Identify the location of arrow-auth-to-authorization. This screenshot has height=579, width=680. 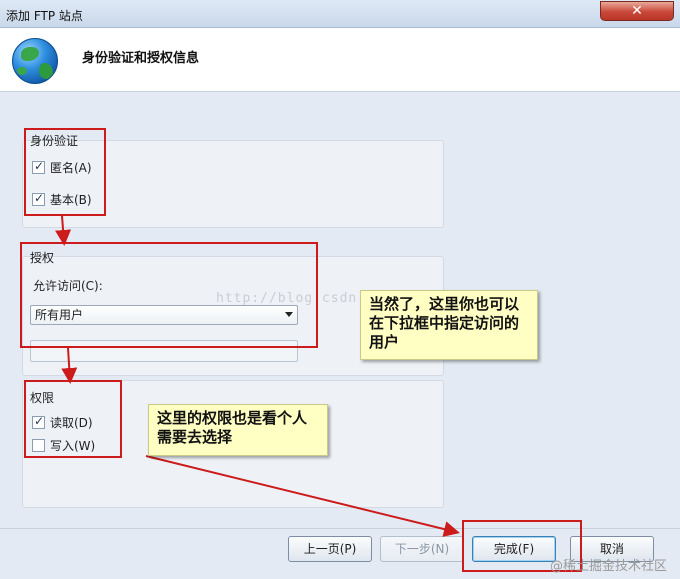
(63, 230).